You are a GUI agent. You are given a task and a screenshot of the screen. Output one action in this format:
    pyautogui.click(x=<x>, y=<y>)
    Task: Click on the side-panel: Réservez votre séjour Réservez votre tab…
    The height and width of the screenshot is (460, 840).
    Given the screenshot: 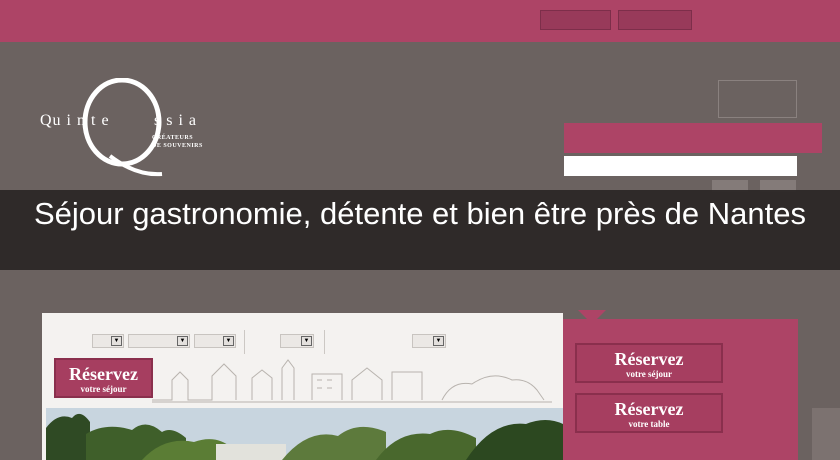 What is the action you would take?
    pyautogui.click(x=680, y=389)
    